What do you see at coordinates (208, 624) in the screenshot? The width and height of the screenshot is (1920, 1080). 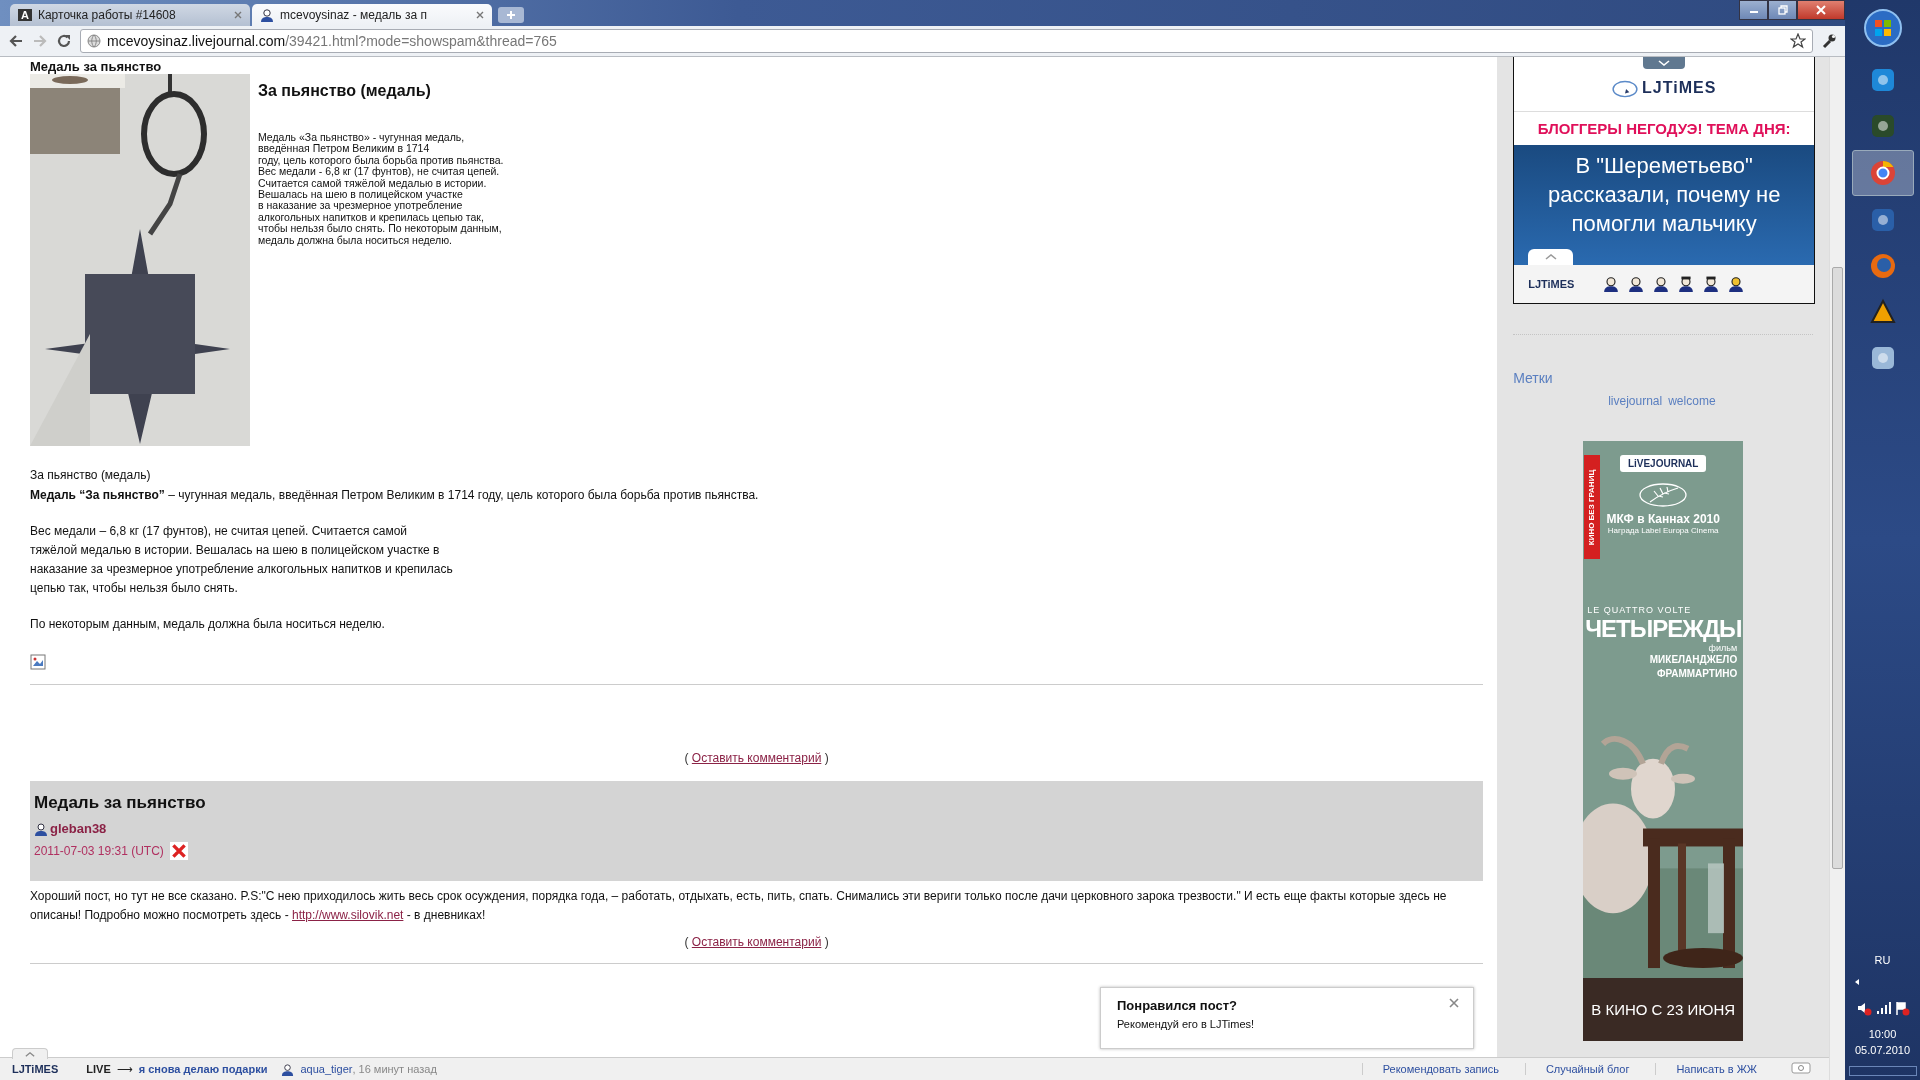 I see `post-paragraph: По некоторым данным, медаль должна была носиться неделю.` at bounding box center [208, 624].